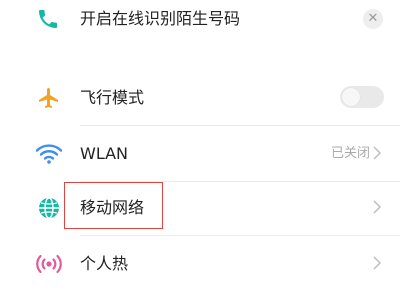 This screenshot has width=400, height=300. What do you see at coordinates (112, 97) in the screenshot?
I see `airplane-mode-label: 飞行模式` at bounding box center [112, 97].